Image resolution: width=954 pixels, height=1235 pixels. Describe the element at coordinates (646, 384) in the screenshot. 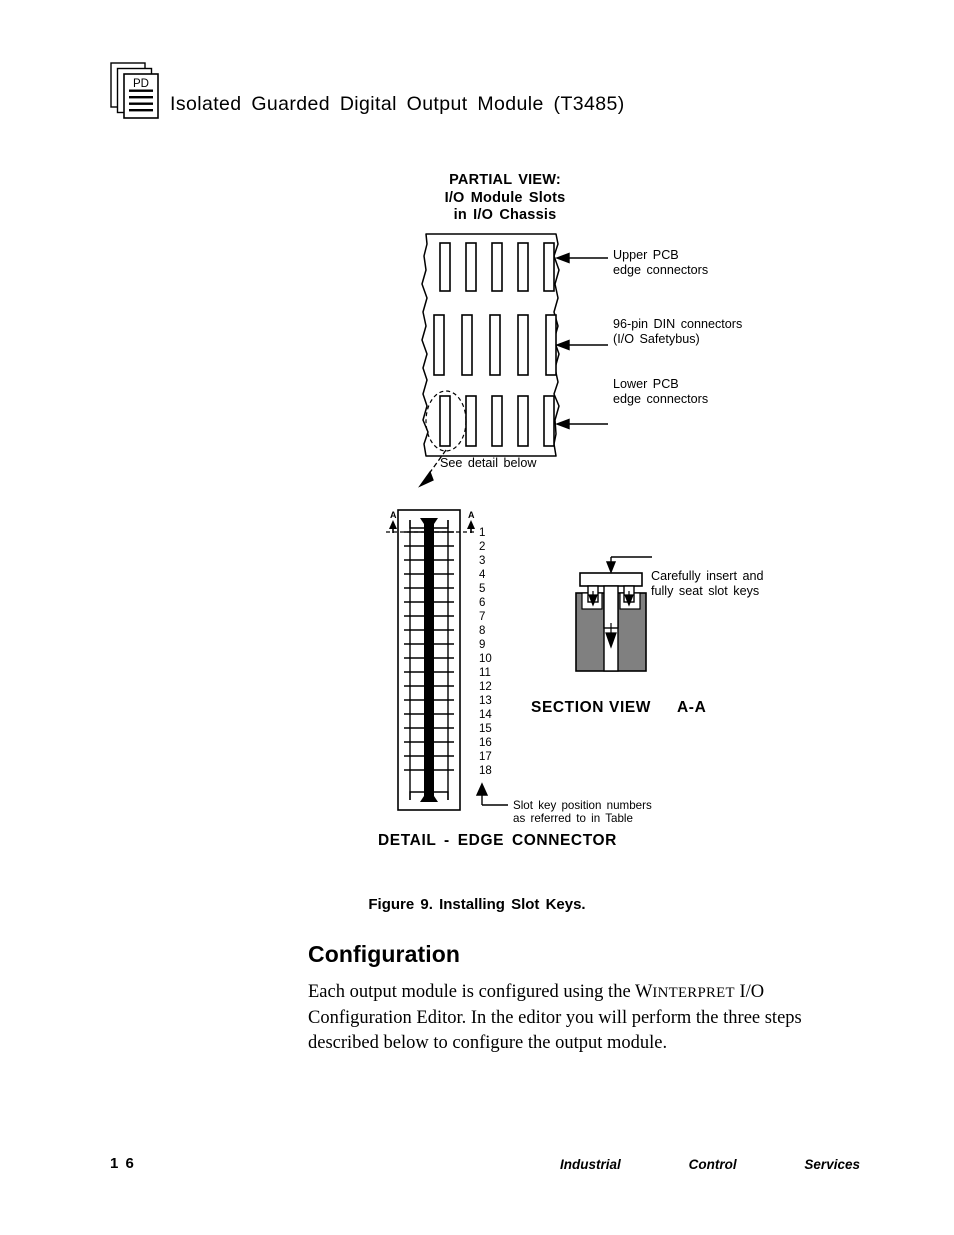

I see `callout-lower-pcb-line1: Lower PCB` at that location.